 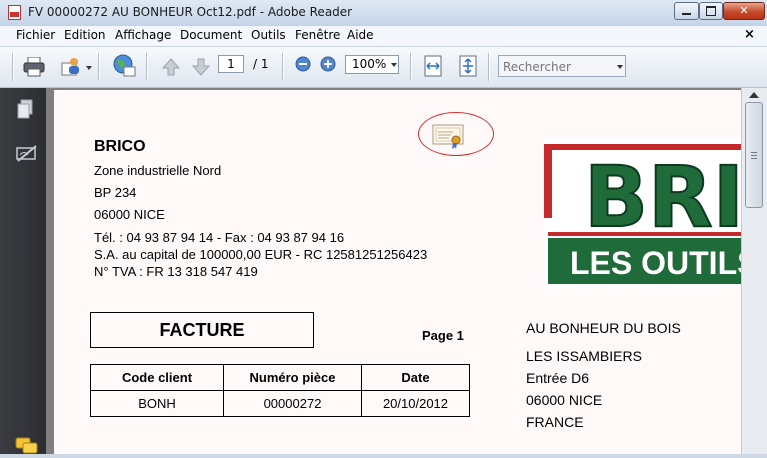 What do you see at coordinates (620, 67) in the screenshot?
I see `search-options-chevron-icon` at bounding box center [620, 67].